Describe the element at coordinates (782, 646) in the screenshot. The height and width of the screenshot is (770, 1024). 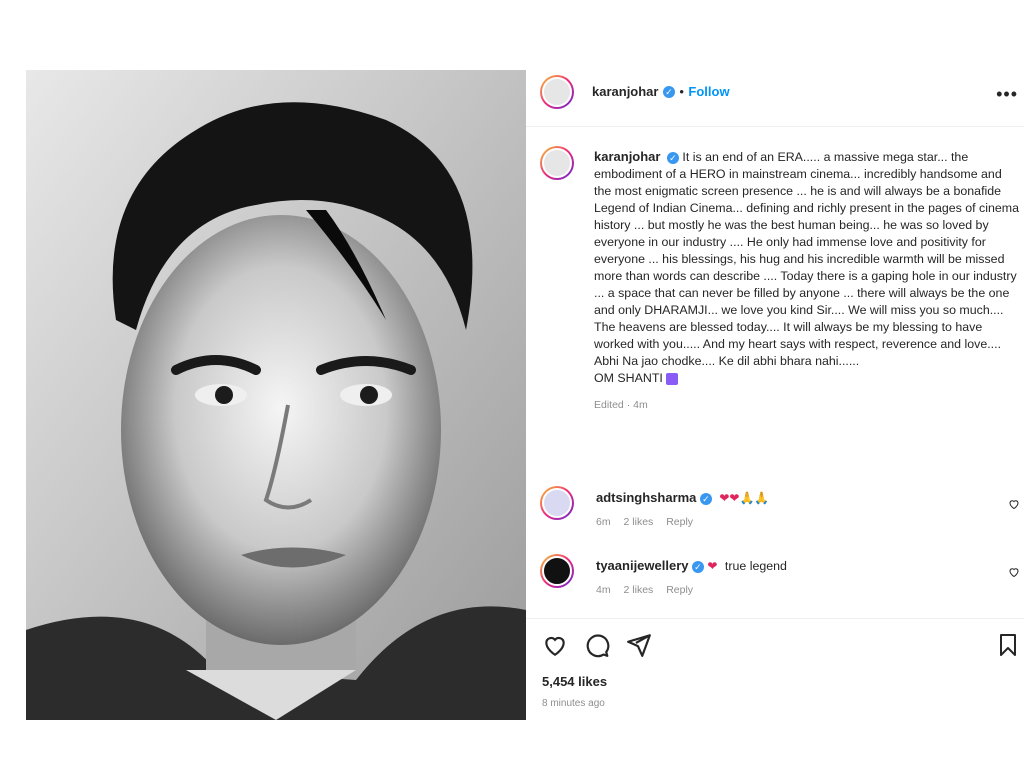
I see `post-actions` at that location.